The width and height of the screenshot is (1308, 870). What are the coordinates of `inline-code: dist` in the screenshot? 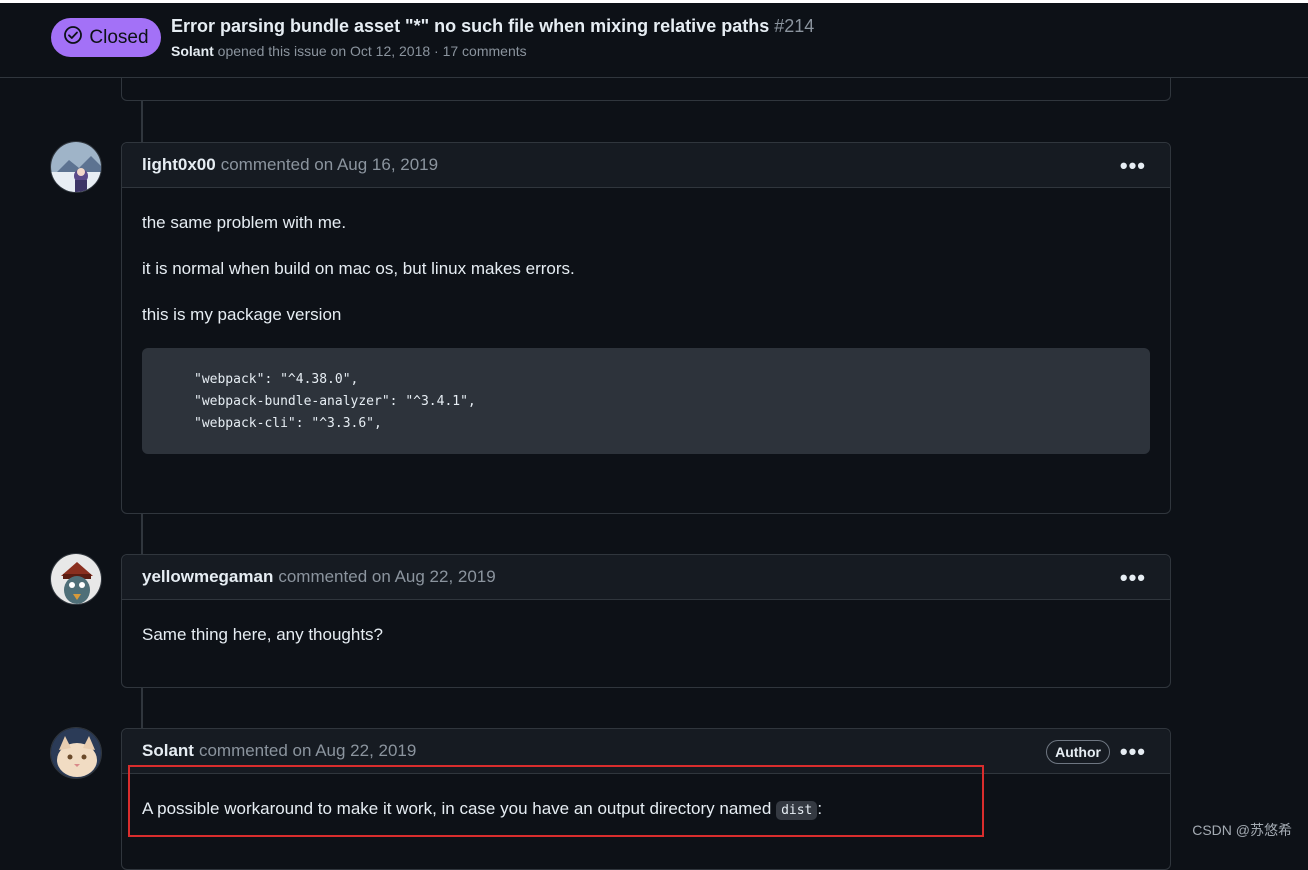 It's located at (797, 810).